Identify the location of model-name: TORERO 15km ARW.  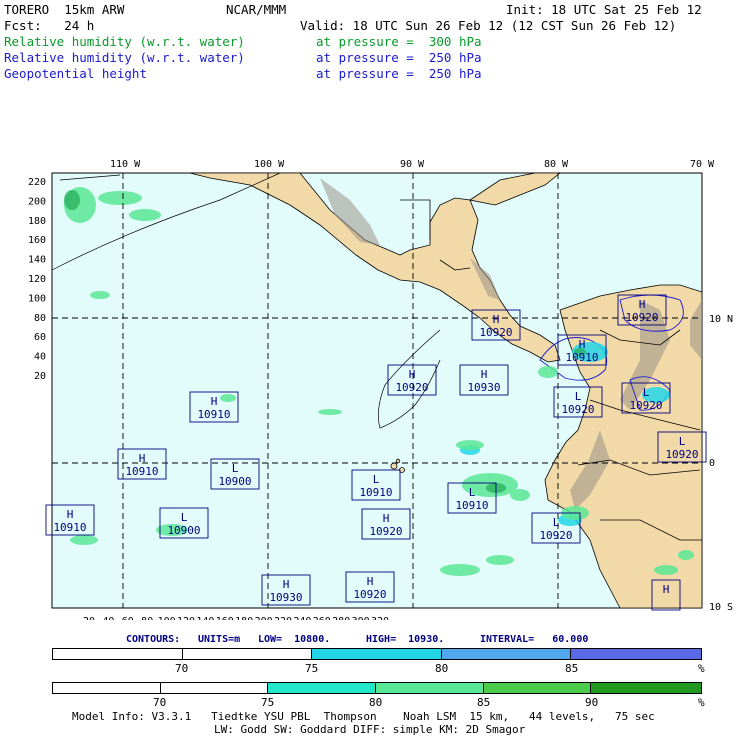
(64, 9).